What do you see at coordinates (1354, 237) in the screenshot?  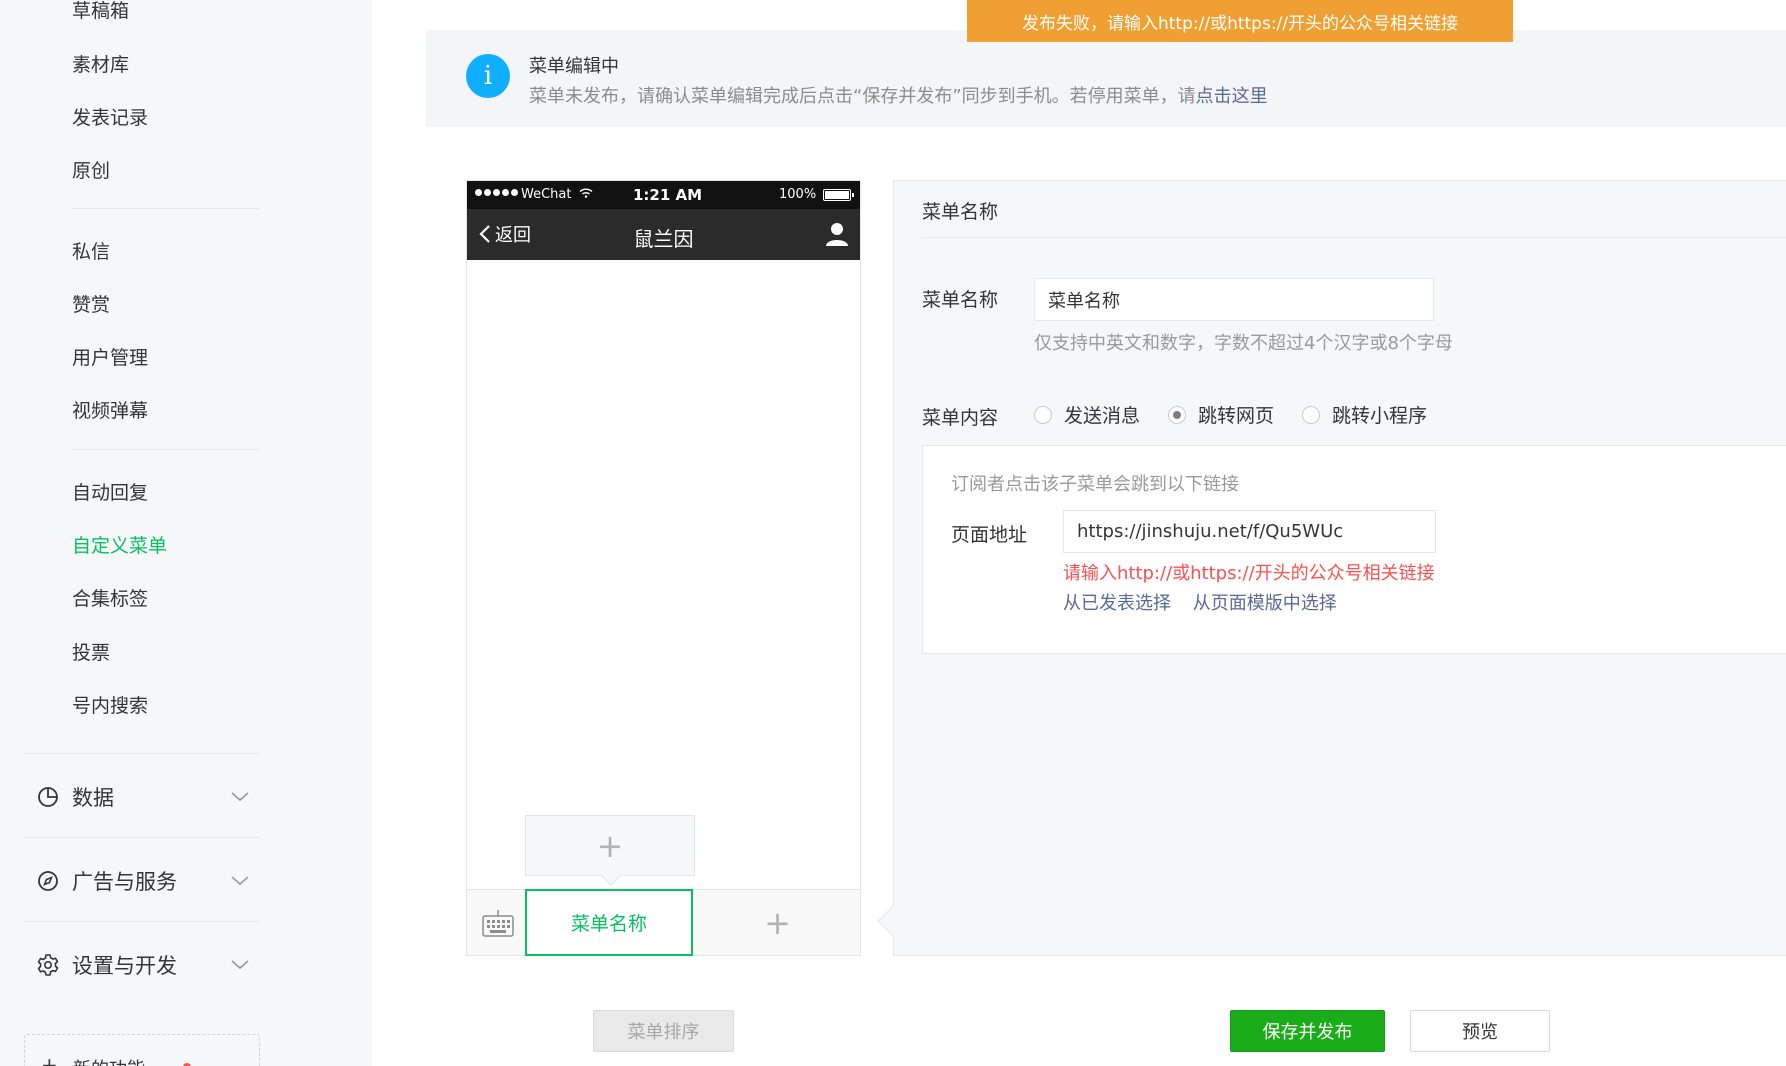 I see `editor-divider` at bounding box center [1354, 237].